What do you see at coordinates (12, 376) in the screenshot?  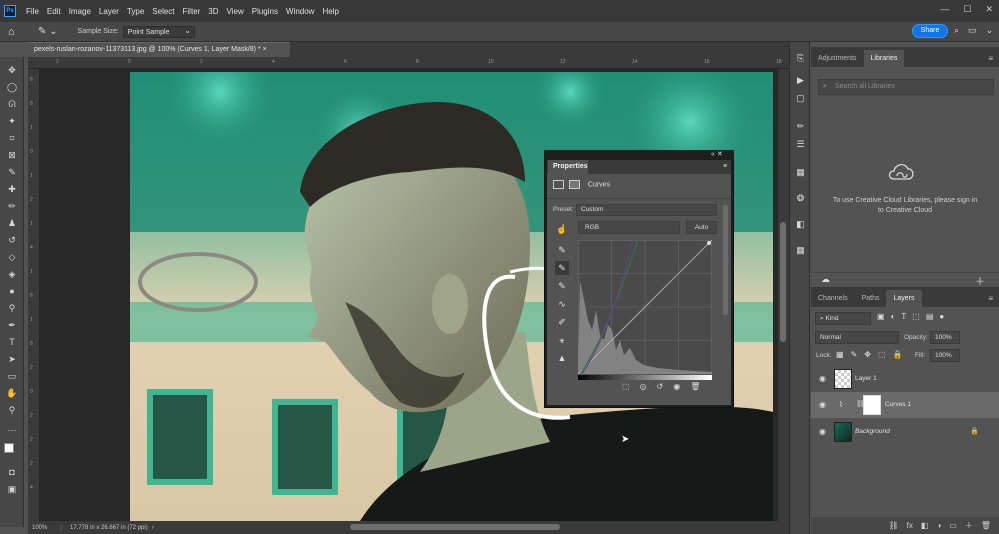 I see `rectangle-tool-icon: ▭` at bounding box center [12, 376].